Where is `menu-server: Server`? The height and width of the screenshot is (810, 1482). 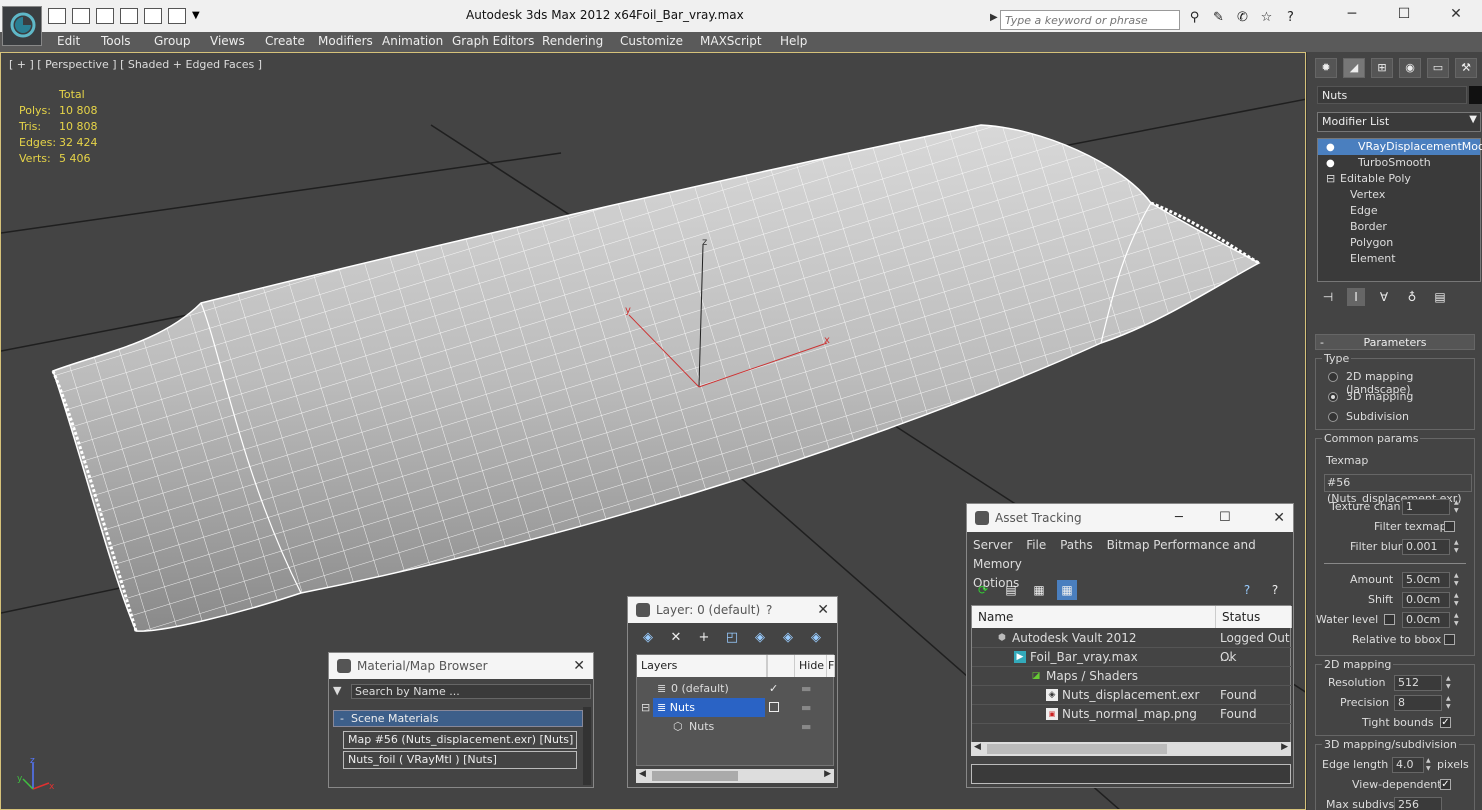 menu-server: Server is located at coordinates (992, 545).